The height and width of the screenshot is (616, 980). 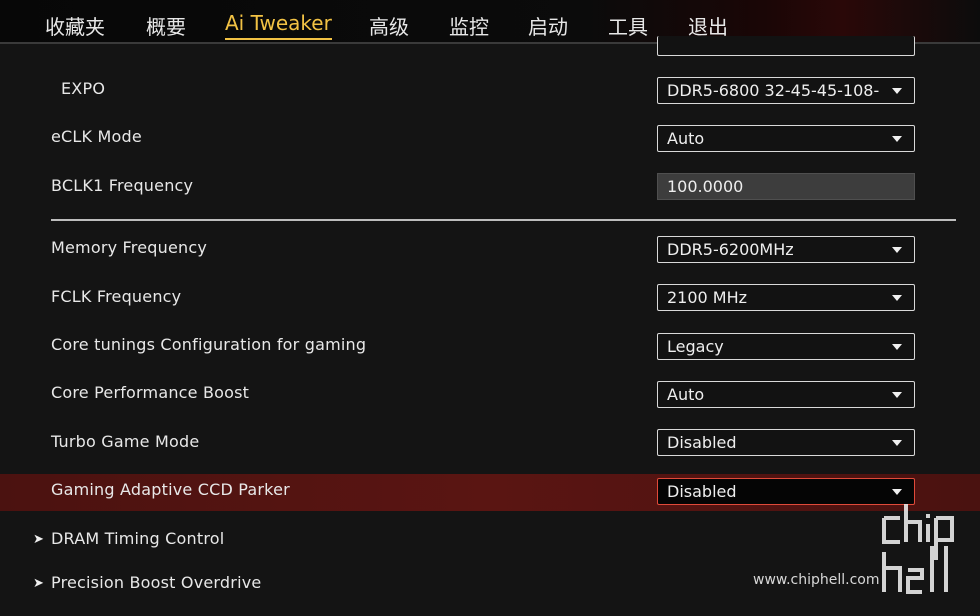 What do you see at coordinates (705, 186) in the screenshot?
I see `bclk1-frequency-value: 100.0000` at bounding box center [705, 186].